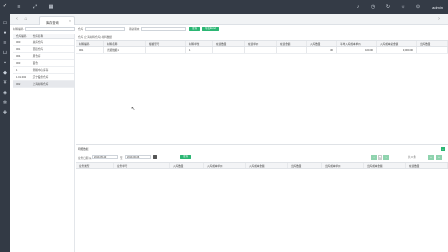  Describe the element at coordinates (199, 50) in the screenshot. I see `cell: 1` at that location.